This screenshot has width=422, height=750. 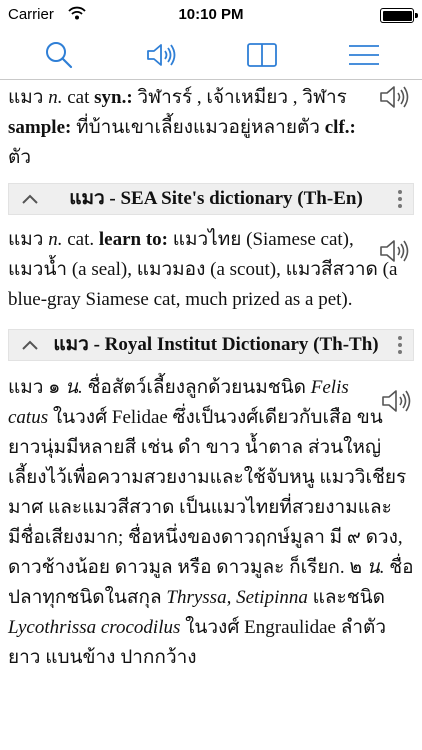 I want to click on definition-text: ชื่อสัตว์เลี้ยงลูกด้วยนมชนิด, so click(x=196, y=387).